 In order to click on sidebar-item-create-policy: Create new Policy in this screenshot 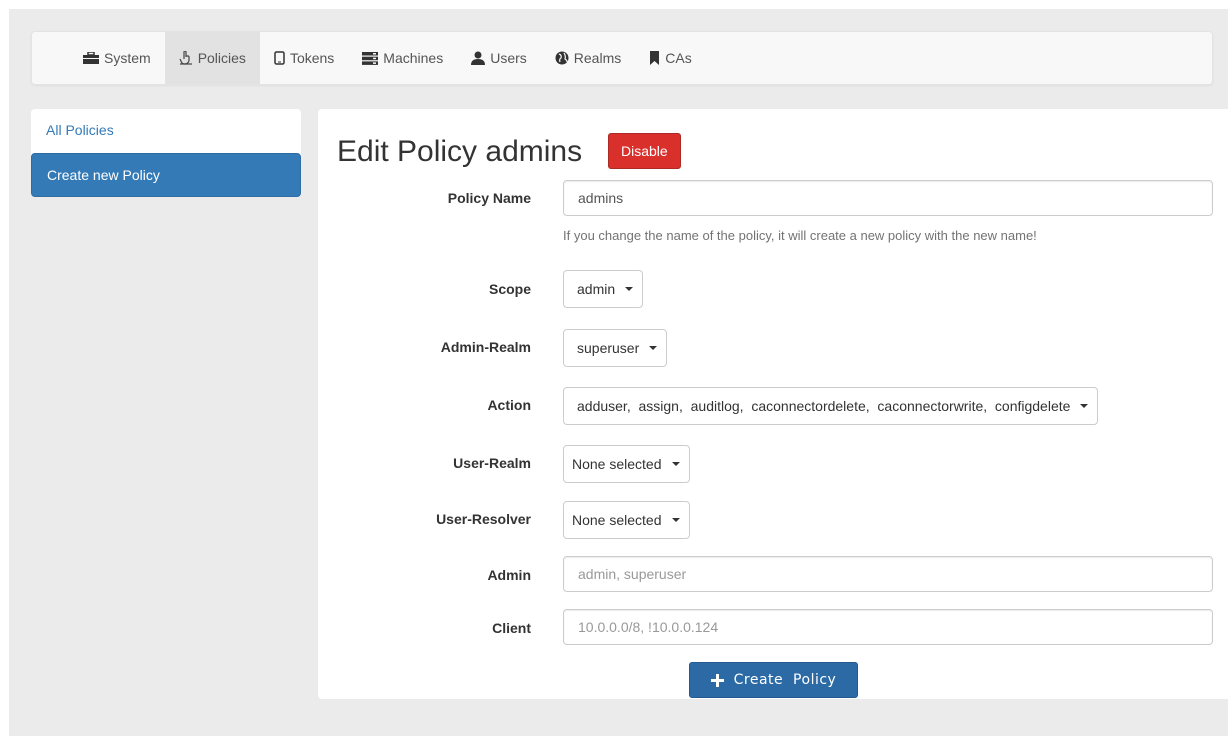, I will do `click(166, 175)`.